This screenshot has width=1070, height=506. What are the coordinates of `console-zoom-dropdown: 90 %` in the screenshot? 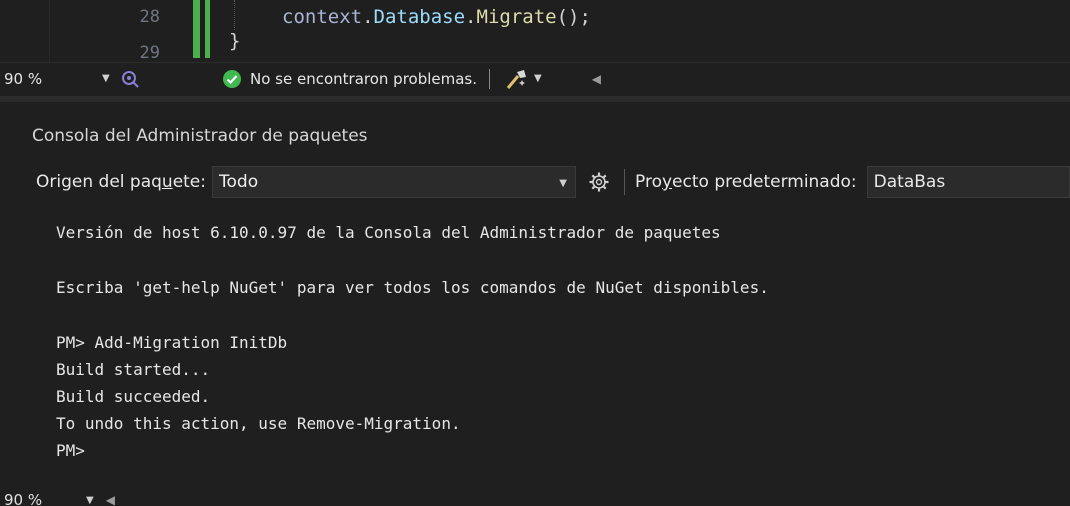 It's located at (43, 498).